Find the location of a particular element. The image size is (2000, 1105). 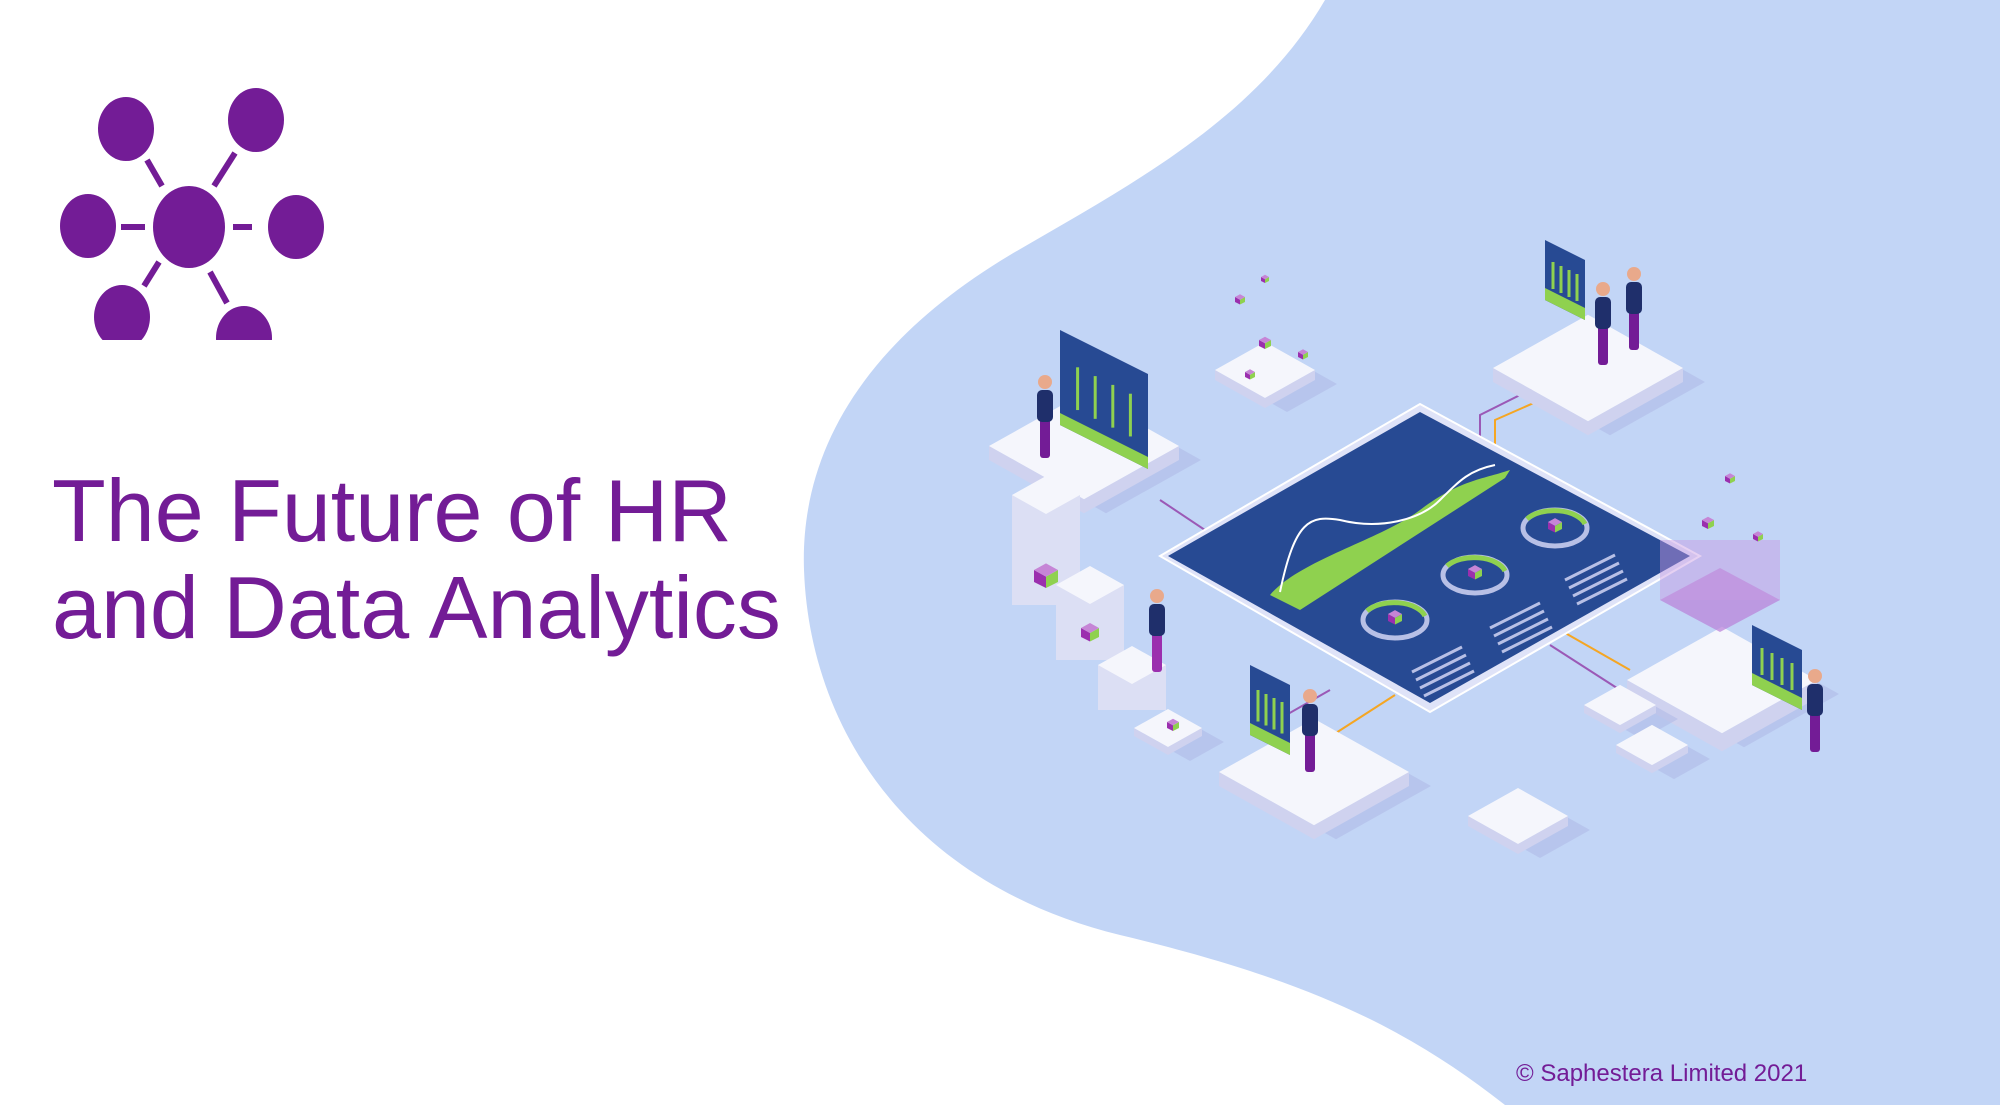

column-block is located at coordinates (1090, 613).